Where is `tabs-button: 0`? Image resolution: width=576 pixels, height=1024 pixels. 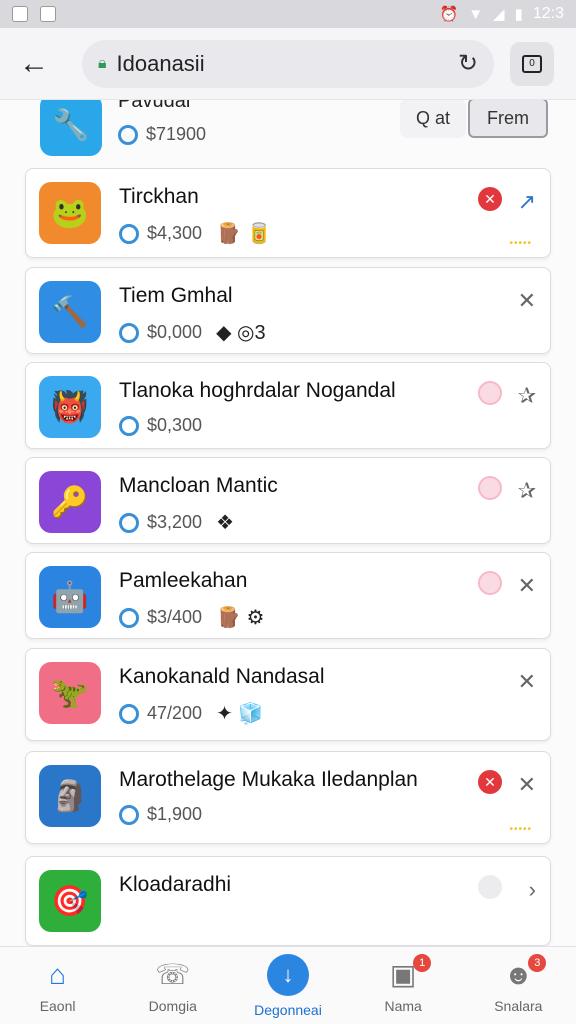 tabs-button: 0 is located at coordinates (532, 63).